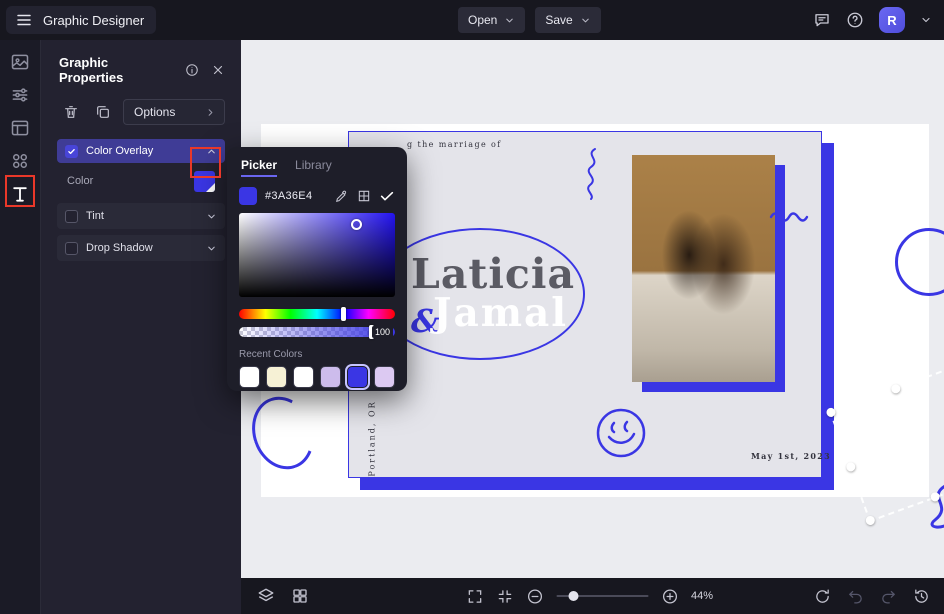 The width and height of the screenshot is (944, 614). What do you see at coordinates (259, 167) in the screenshot?
I see `tab-picker: Picker` at bounding box center [259, 167].